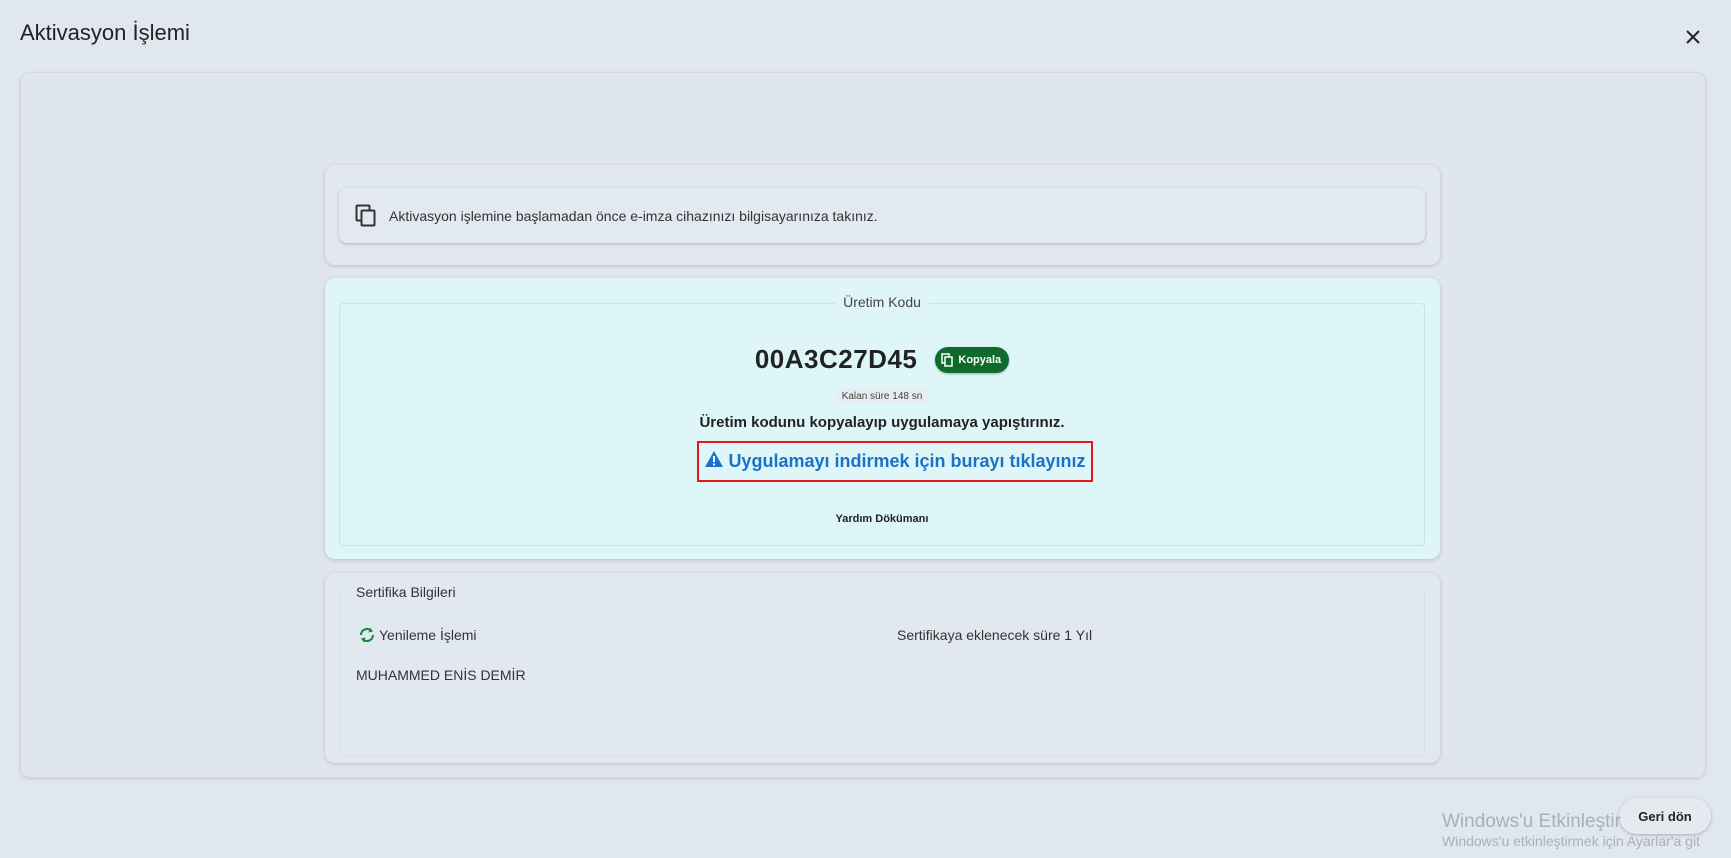 The height and width of the screenshot is (858, 1731). I want to click on refresh-icon, so click(367, 635).